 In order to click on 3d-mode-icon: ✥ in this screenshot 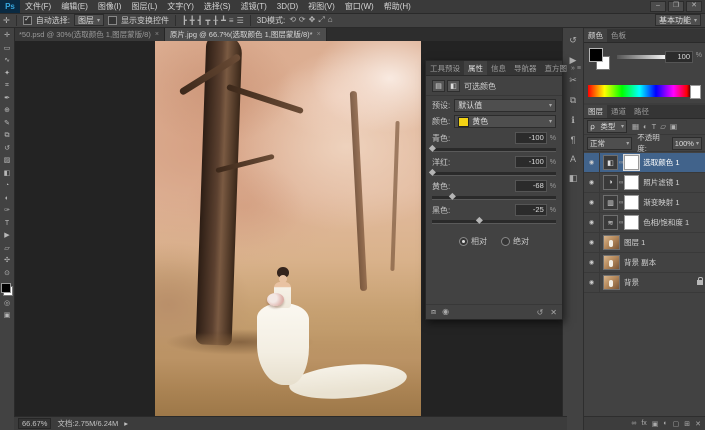, I will do `click(312, 20)`.